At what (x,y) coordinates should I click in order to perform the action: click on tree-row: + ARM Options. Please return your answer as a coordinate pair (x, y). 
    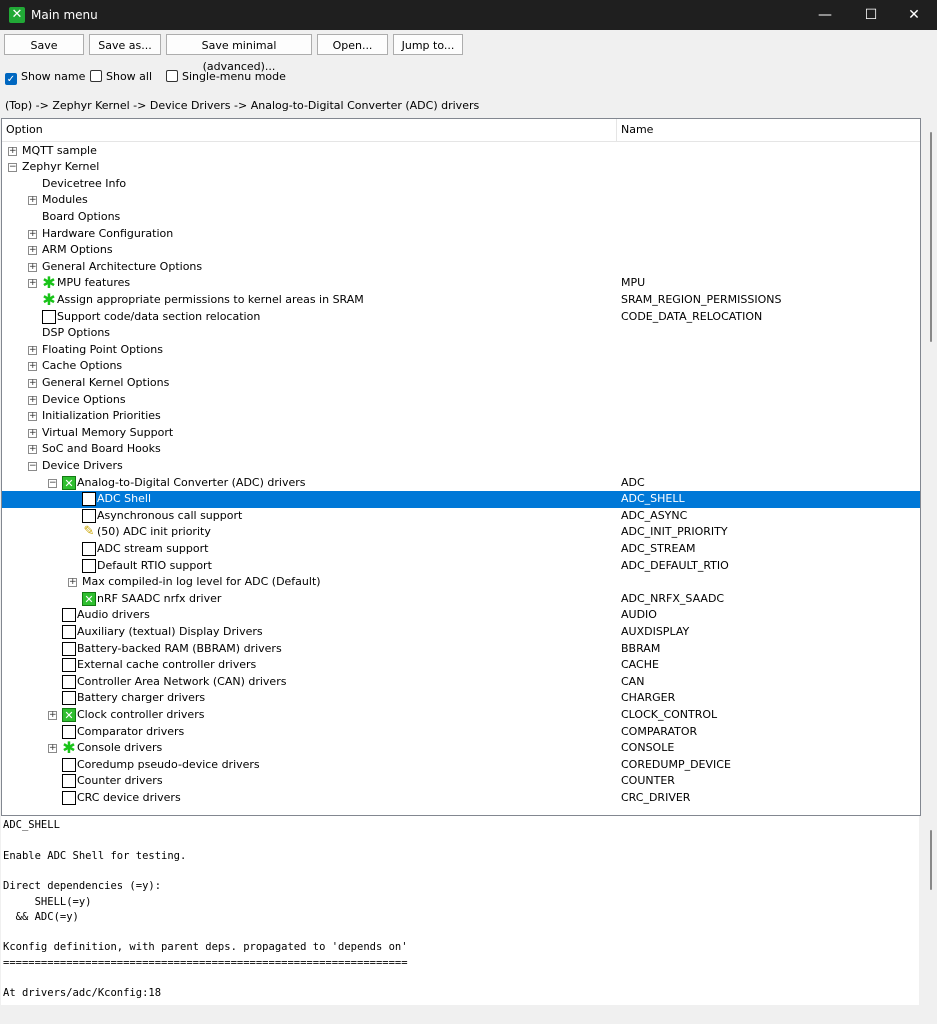
    Looking at the image, I should click on (461, 250).